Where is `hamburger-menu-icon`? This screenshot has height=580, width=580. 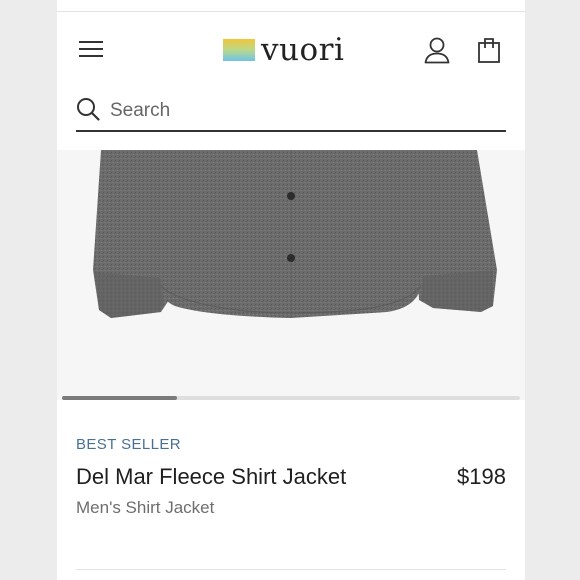
hamburger-menu-icon is located at coordinates (92, 49).